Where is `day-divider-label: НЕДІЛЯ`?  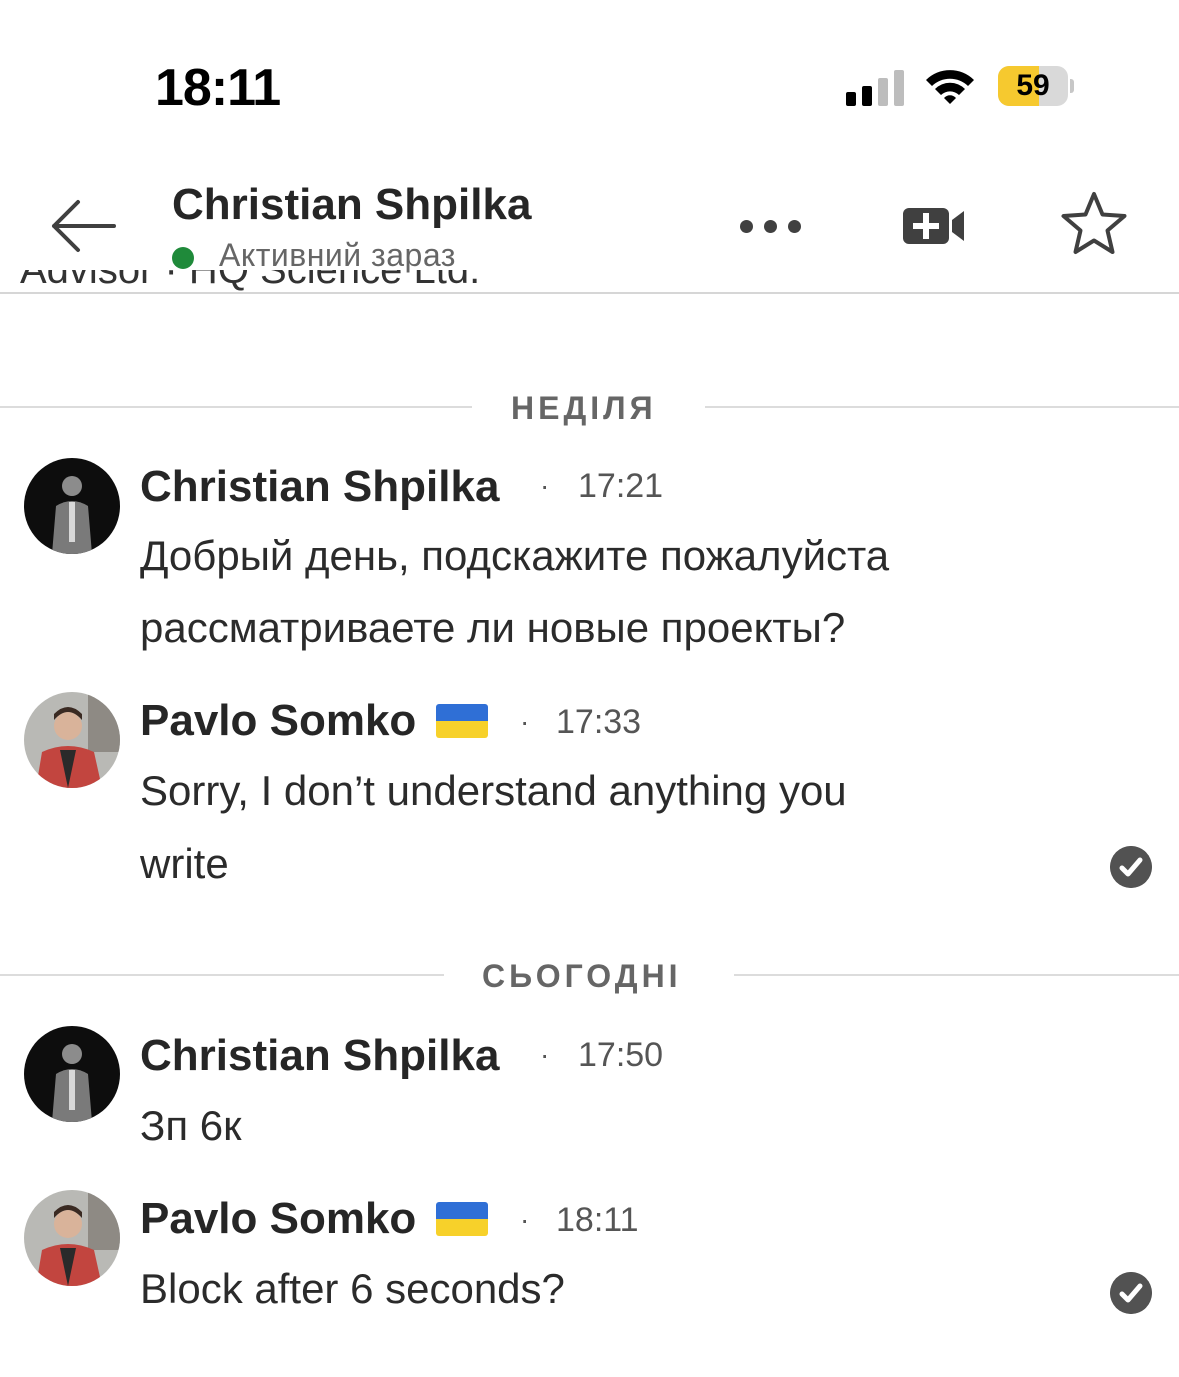
day-divider-label: НЕДІЛЯ is located at coordinates (584, 408).